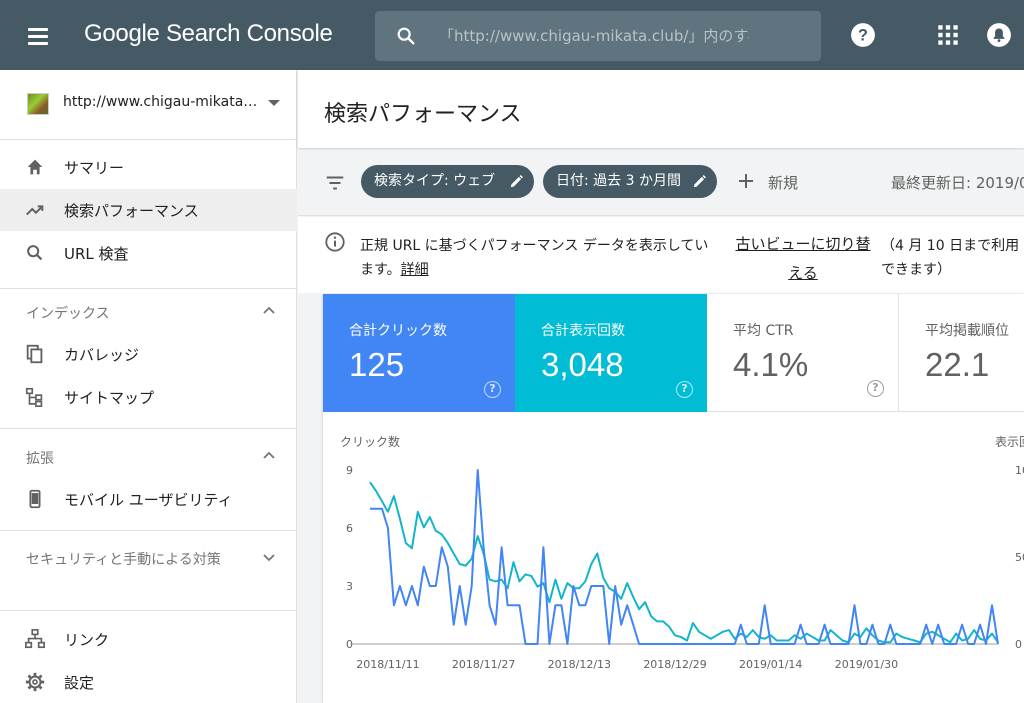  I want to click on switch-old-view-link: 古いビューに切り替える, so click(803, 259).